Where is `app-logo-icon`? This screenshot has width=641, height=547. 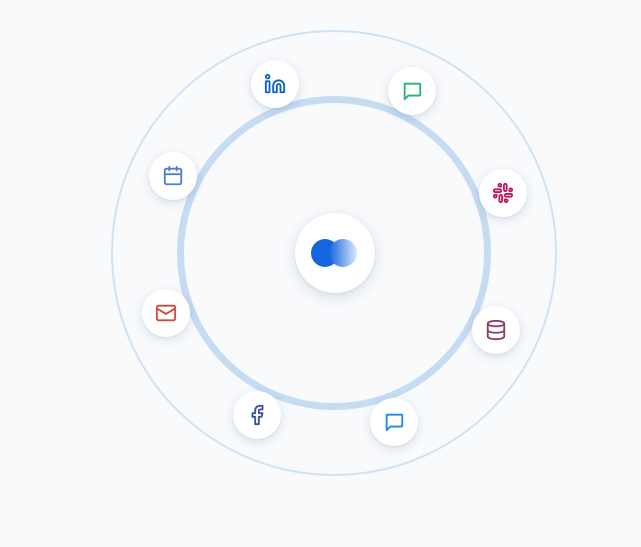 app-logo-icon is located at coordinates (334, 253).